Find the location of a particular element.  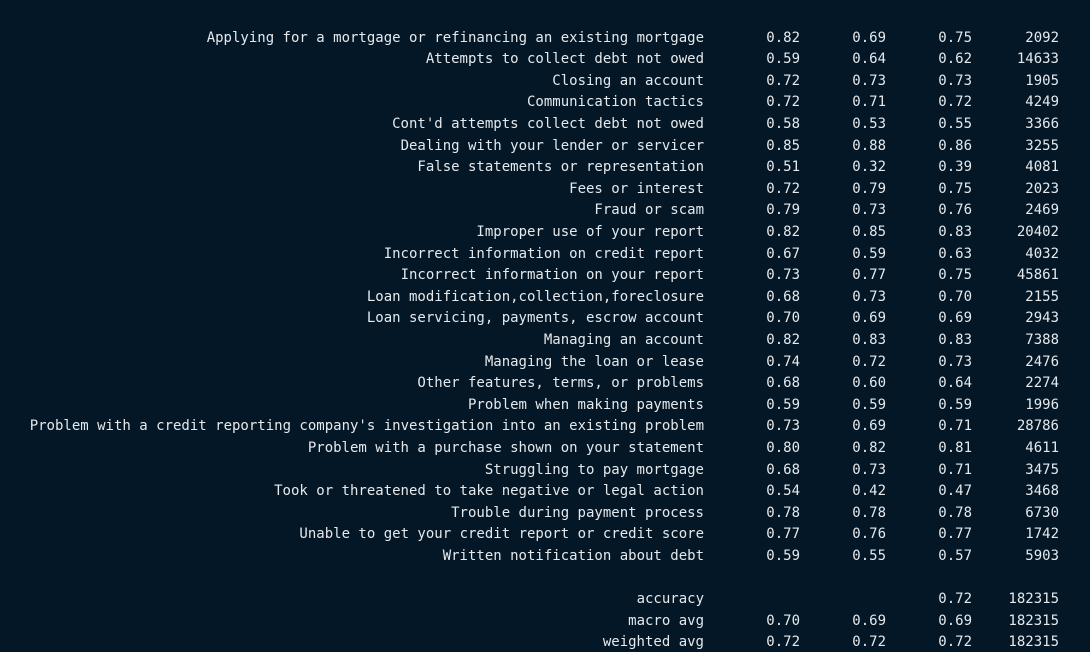

recall-value: 0.60 is located at coordinates (869, 383).